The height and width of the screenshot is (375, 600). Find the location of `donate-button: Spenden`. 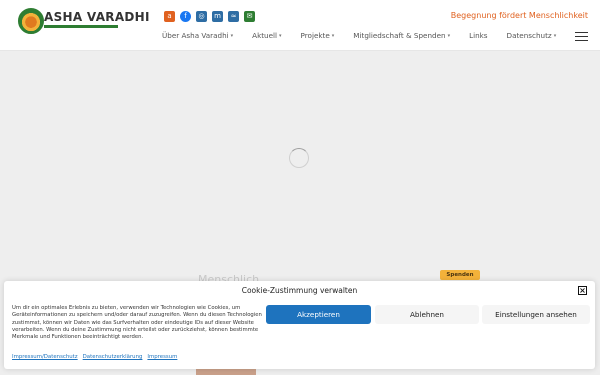

donate-button: Spenden is located at coordinates (460, 275).